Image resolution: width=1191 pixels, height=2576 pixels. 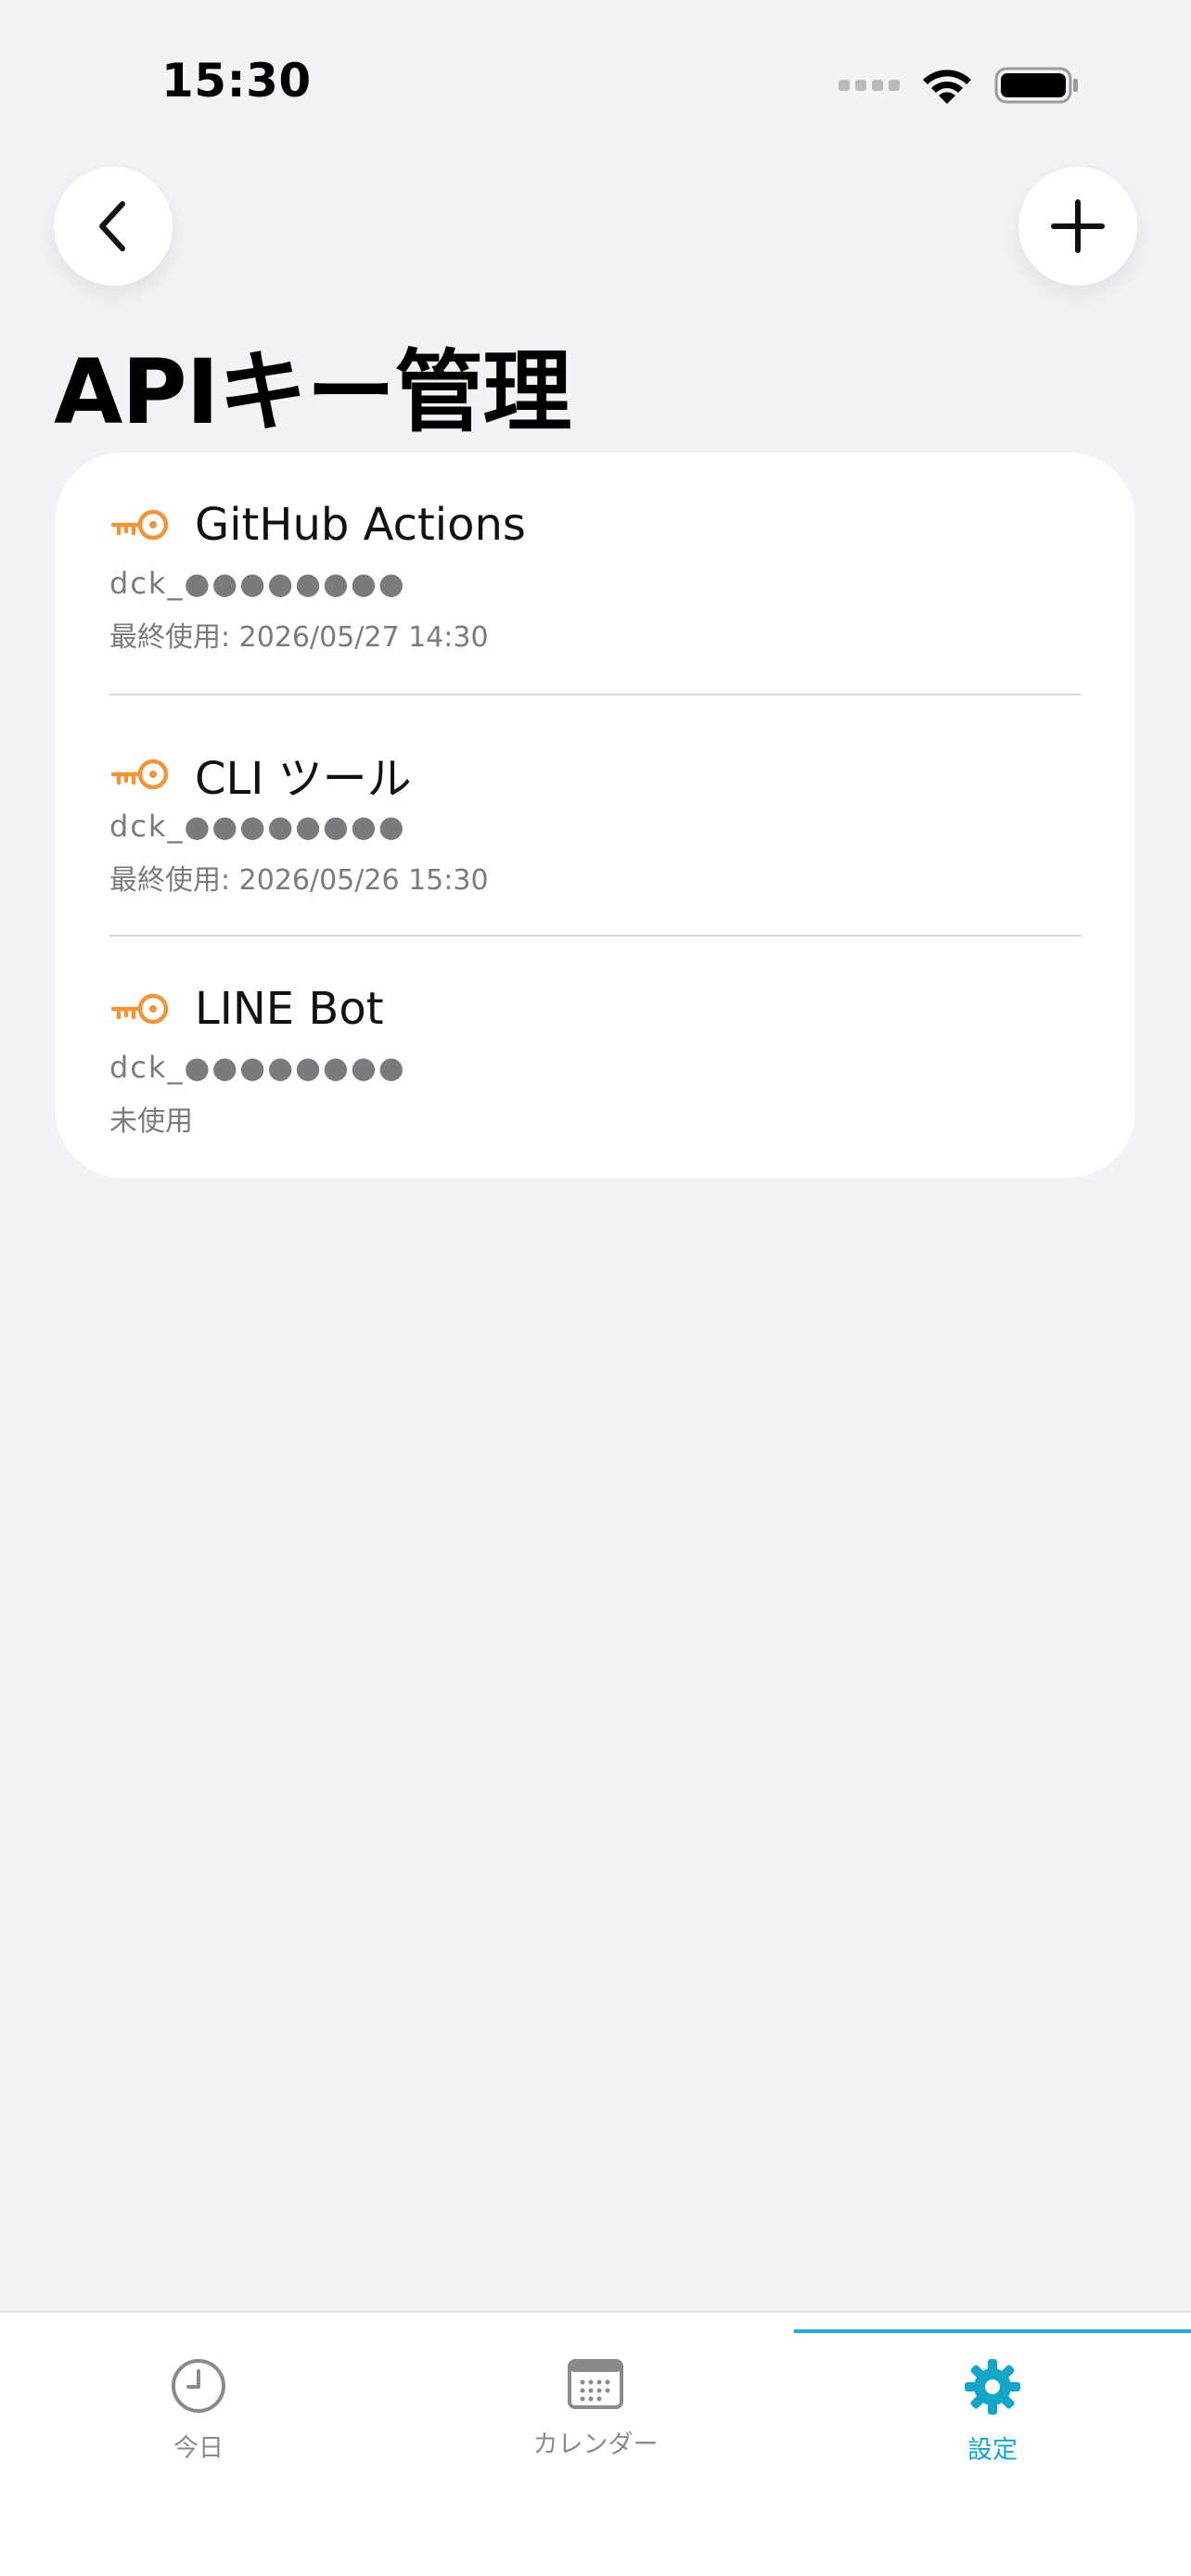 I want to click on add-key-button, so click(x=1077, y=227).